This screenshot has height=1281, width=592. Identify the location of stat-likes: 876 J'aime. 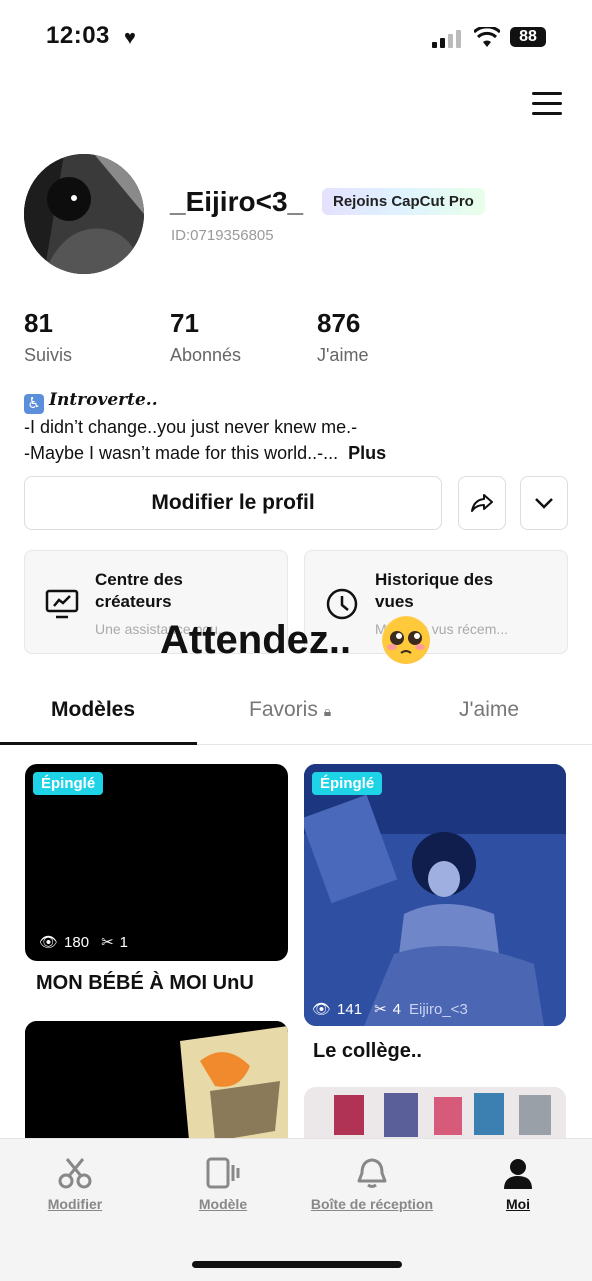
(342, 337).